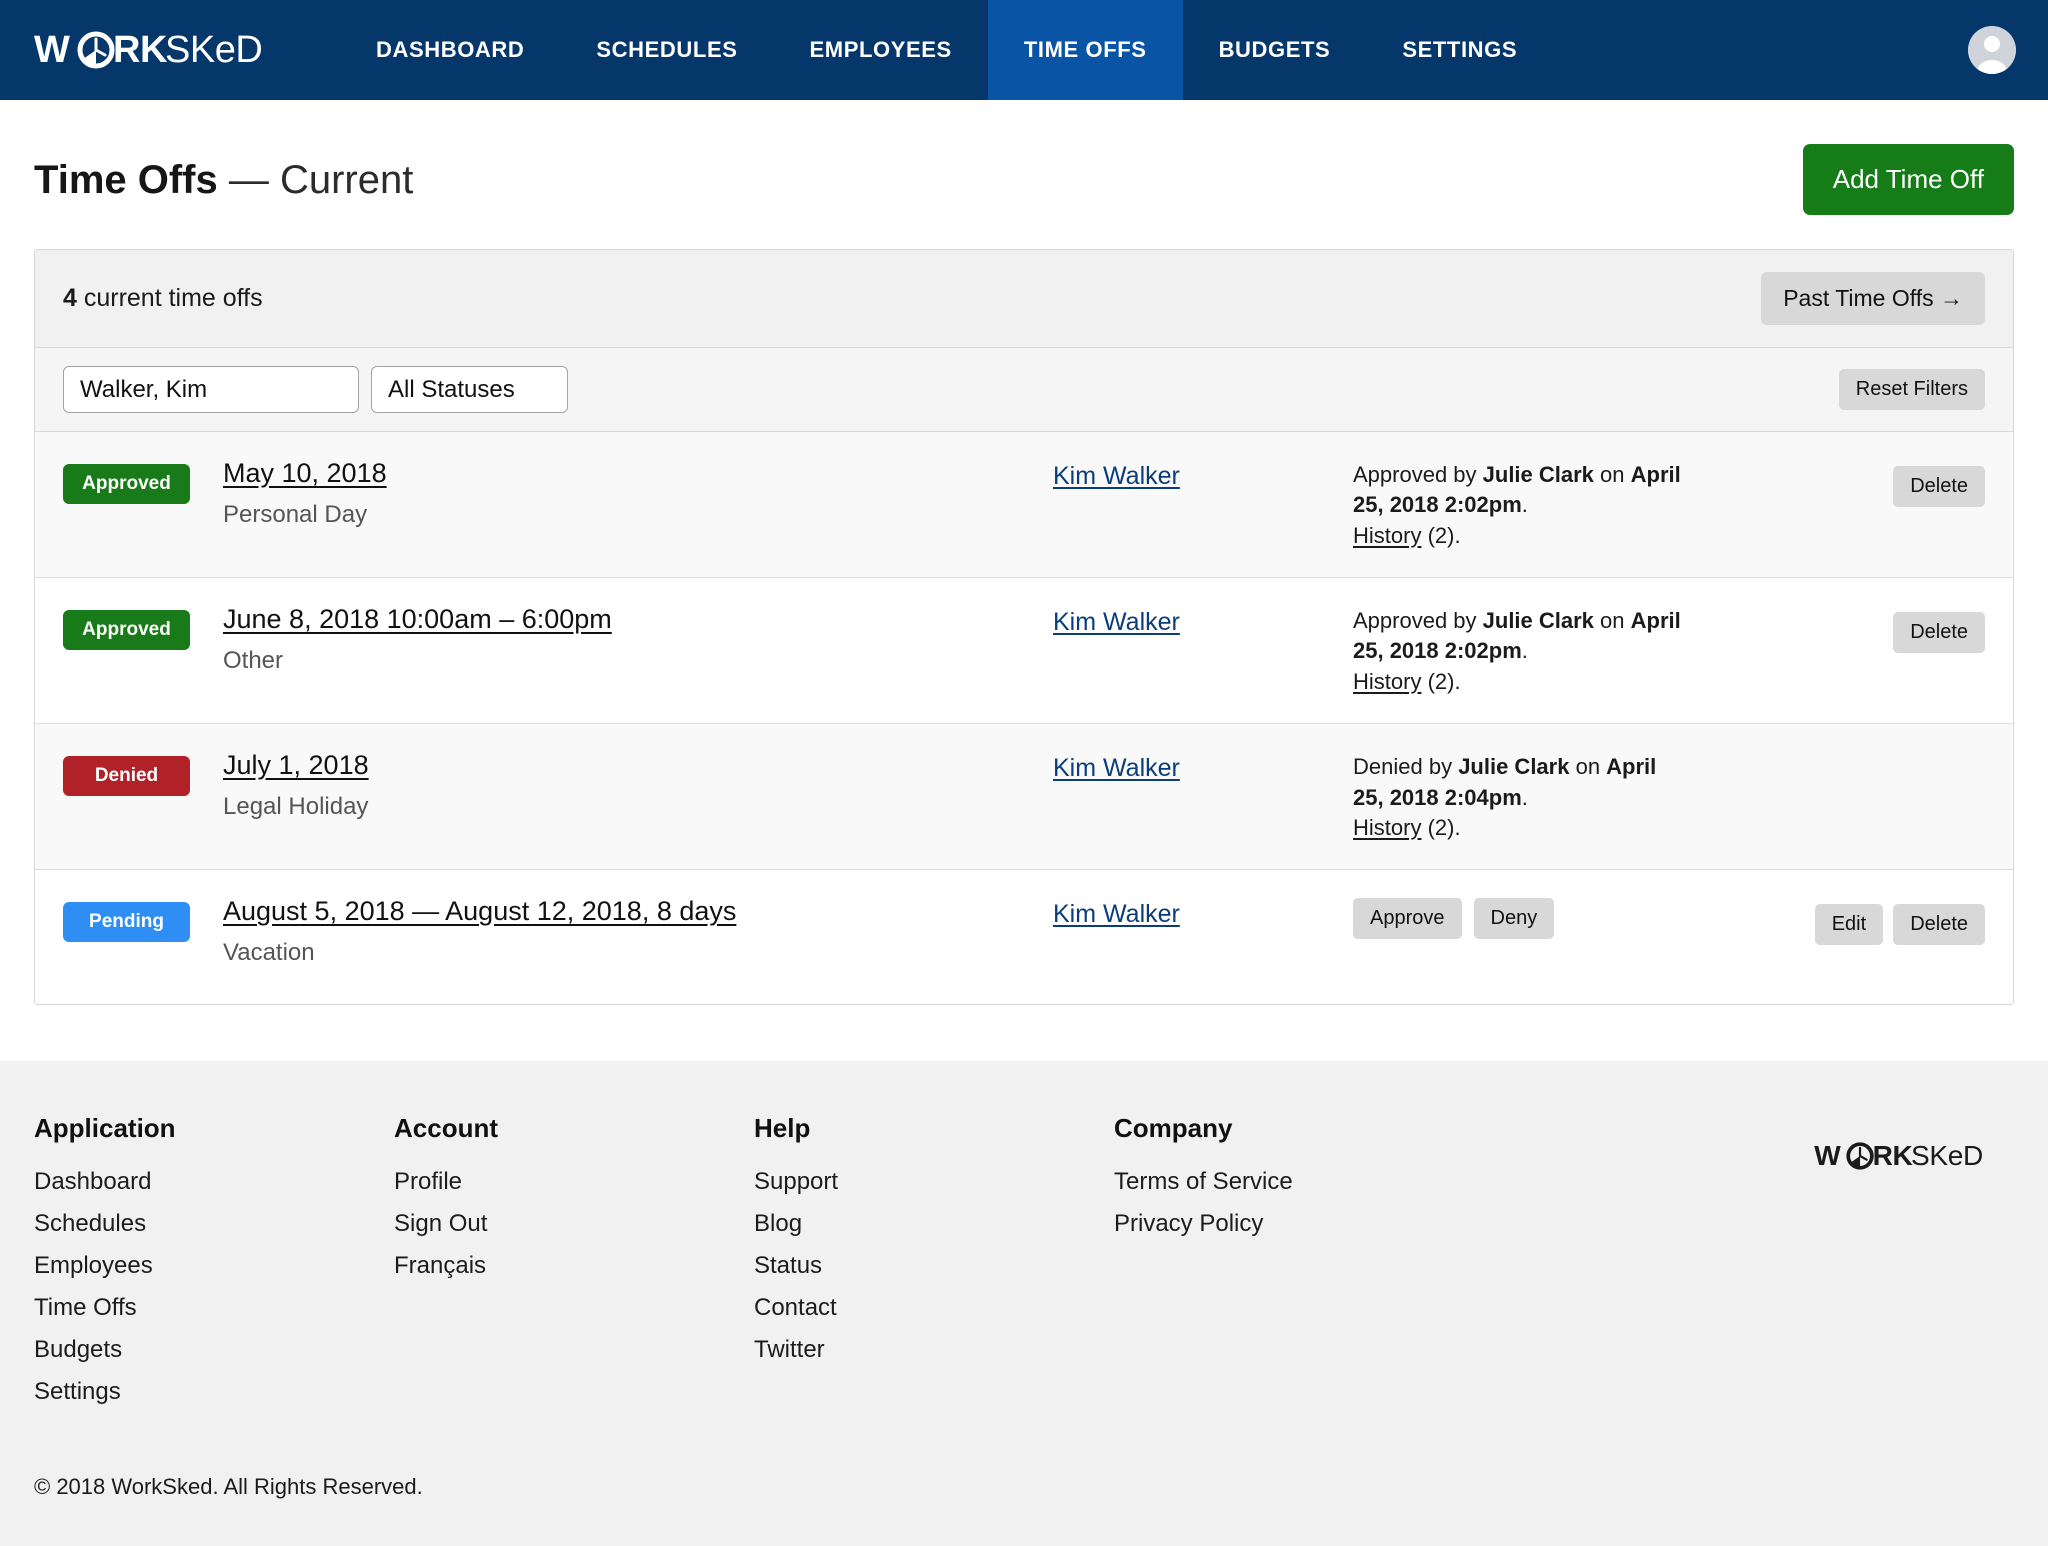 This screenshot has height=1546, width=2048. Describe the element at coordinates (1406, 767) in the screenshot. I see `detail-prefix: Denied by` at that location.